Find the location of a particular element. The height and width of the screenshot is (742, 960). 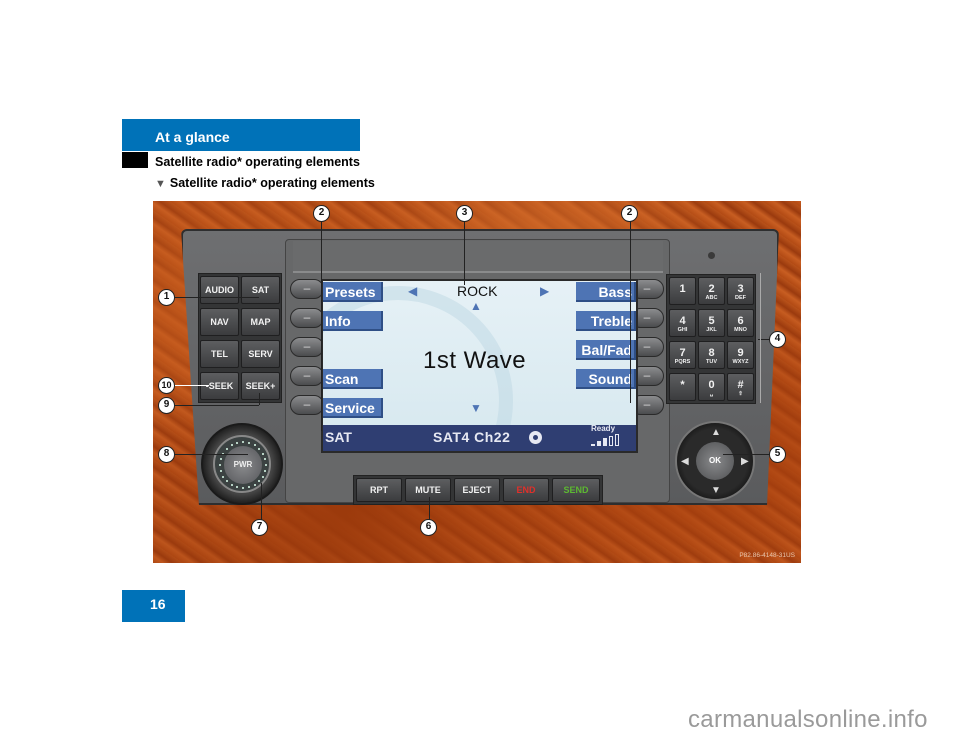

seek-down-button: -SEEK is located at coordinates (219, 386).